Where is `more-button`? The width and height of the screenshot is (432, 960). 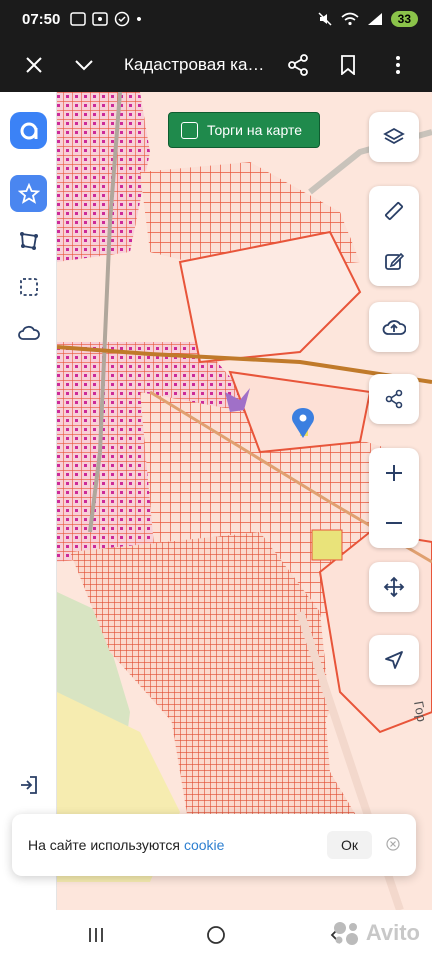
more-button is located at coordinates (398, 65).